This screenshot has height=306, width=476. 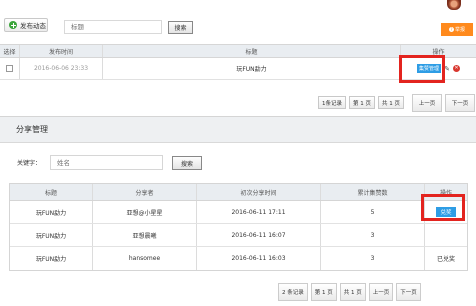 I want to click on keyword-search-button: 搜索, so click(x=187, y=163).